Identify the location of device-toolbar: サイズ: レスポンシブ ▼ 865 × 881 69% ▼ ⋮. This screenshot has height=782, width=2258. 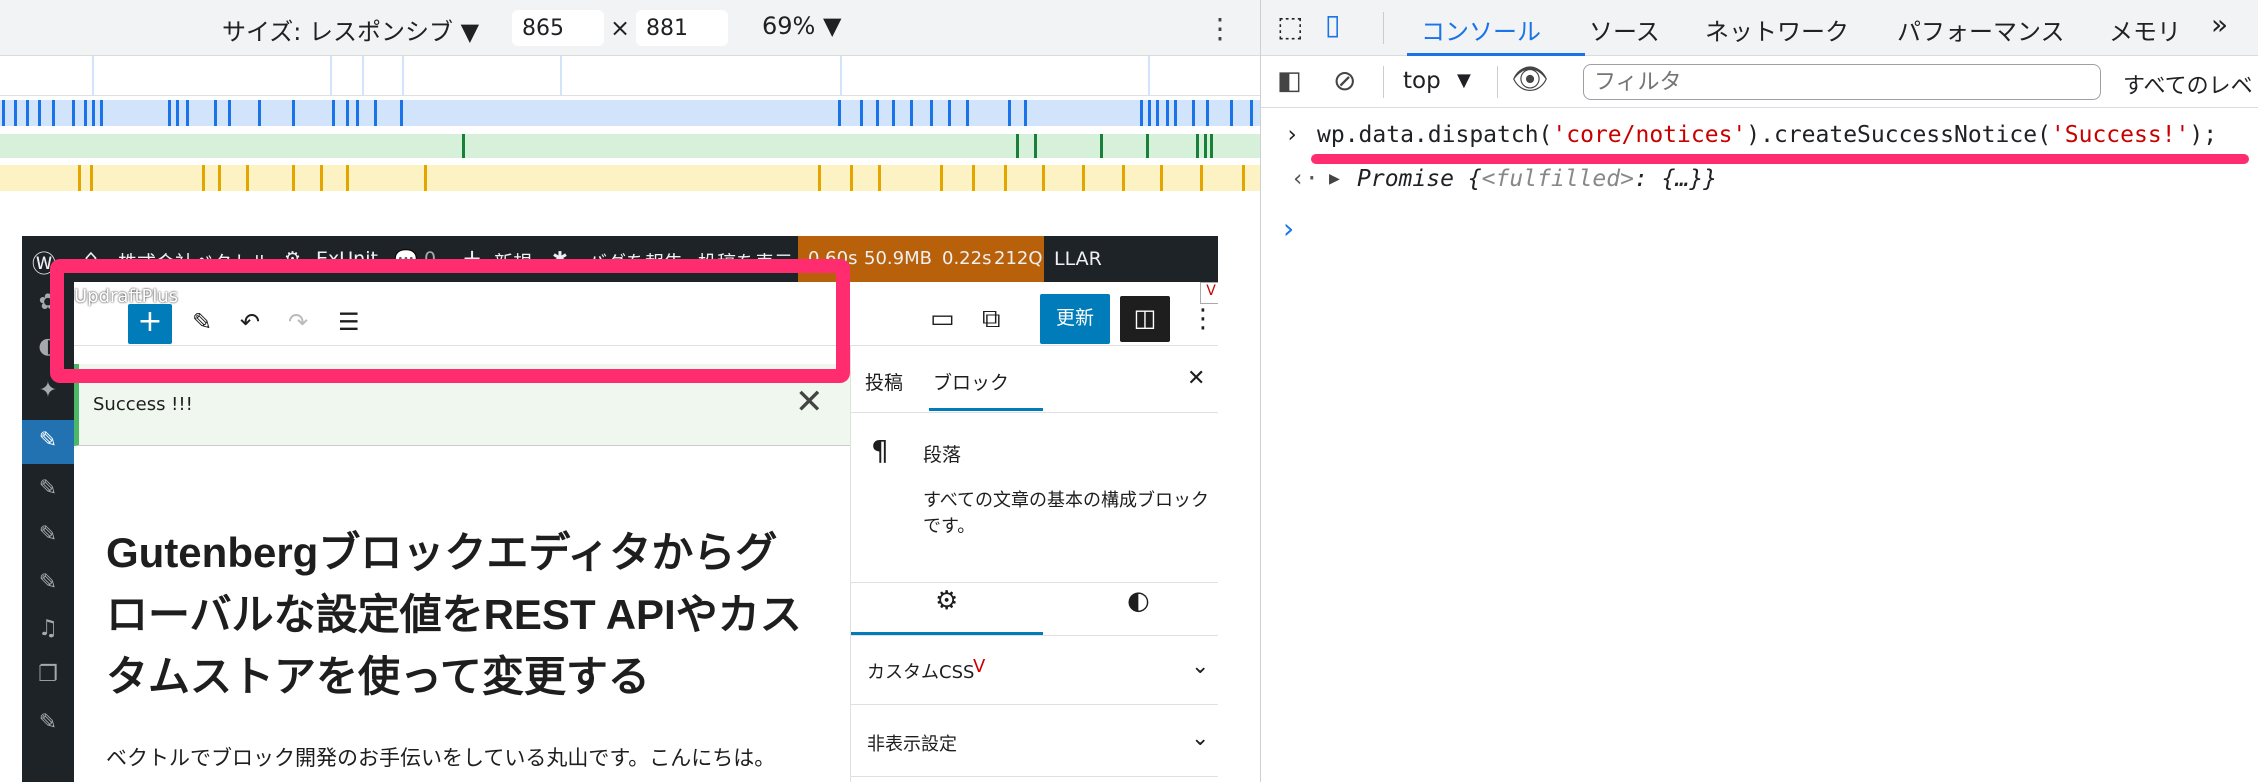
(630, 28).